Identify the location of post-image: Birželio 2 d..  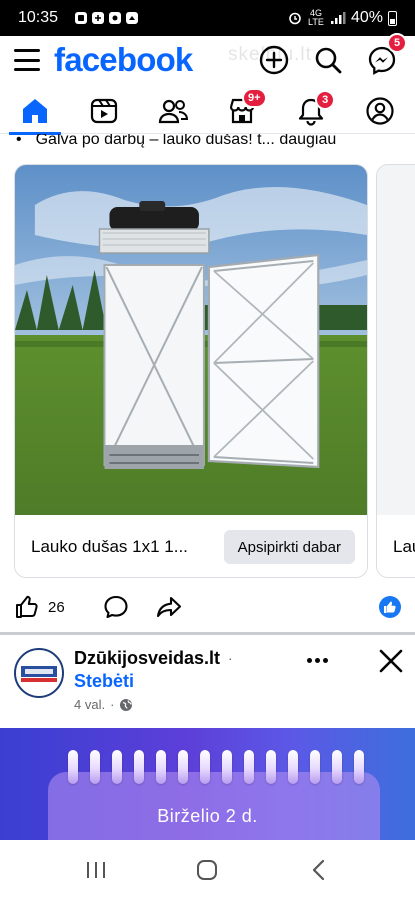
(207, 784).